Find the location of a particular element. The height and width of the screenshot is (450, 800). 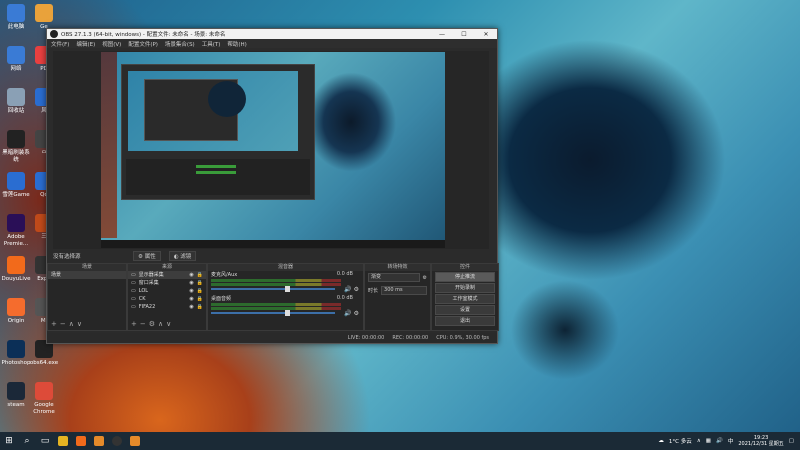

source-item: ▭ CK ◉ 🔒 is located at coordinates (167, 299).